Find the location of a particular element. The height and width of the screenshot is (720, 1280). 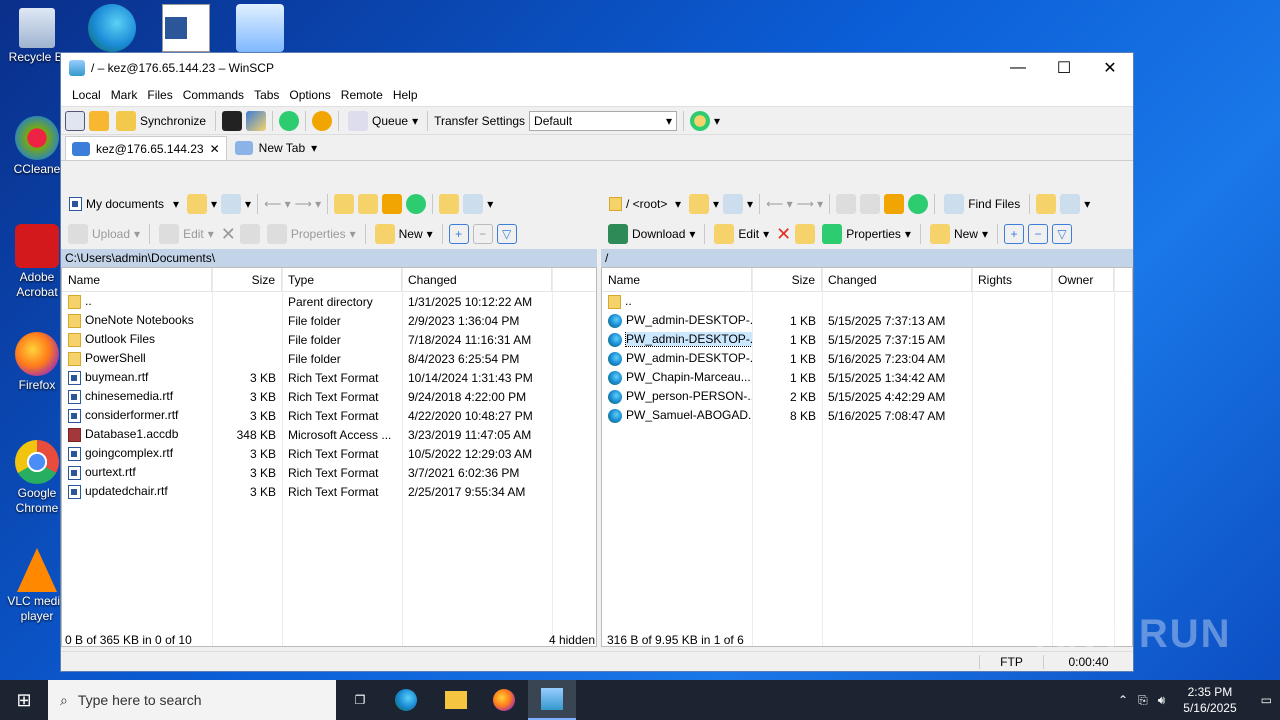

taskbar-firefox is located at coordinates (504, 700).